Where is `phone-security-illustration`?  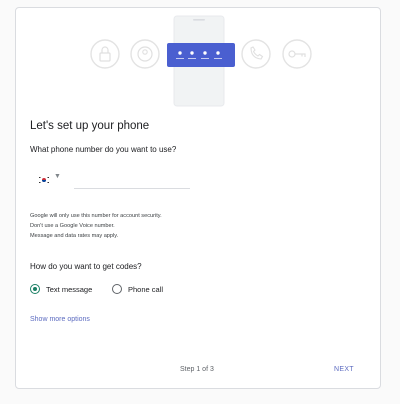
phone-security-illustration is located at coordinates (201, 61).